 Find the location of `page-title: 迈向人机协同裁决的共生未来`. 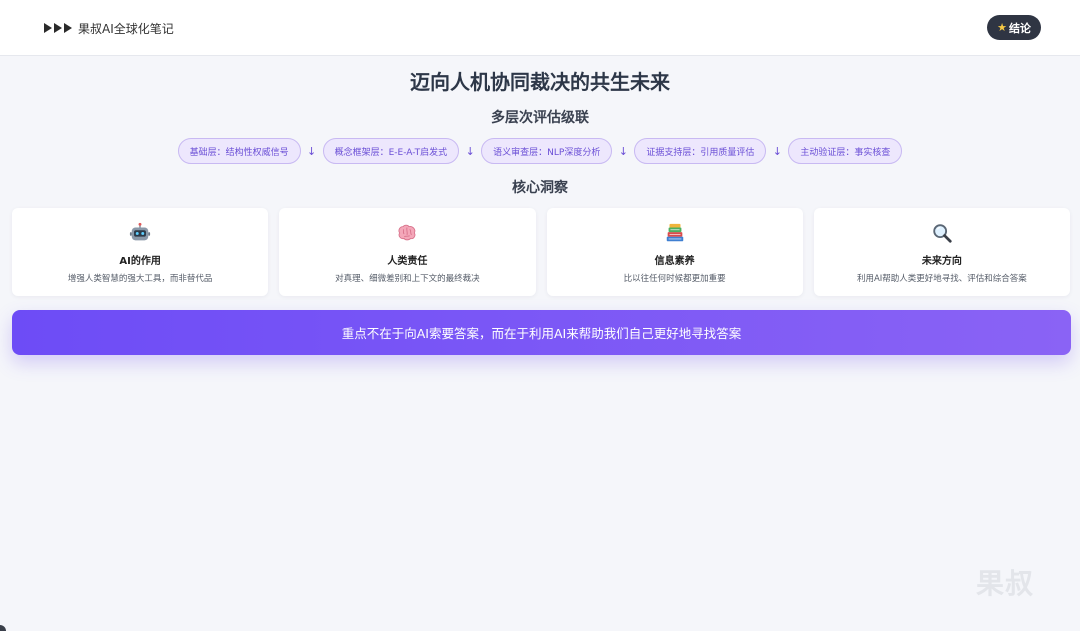

page-title: 迈向人机协同裁决的共生未来 is located at coordinates (540, 82).